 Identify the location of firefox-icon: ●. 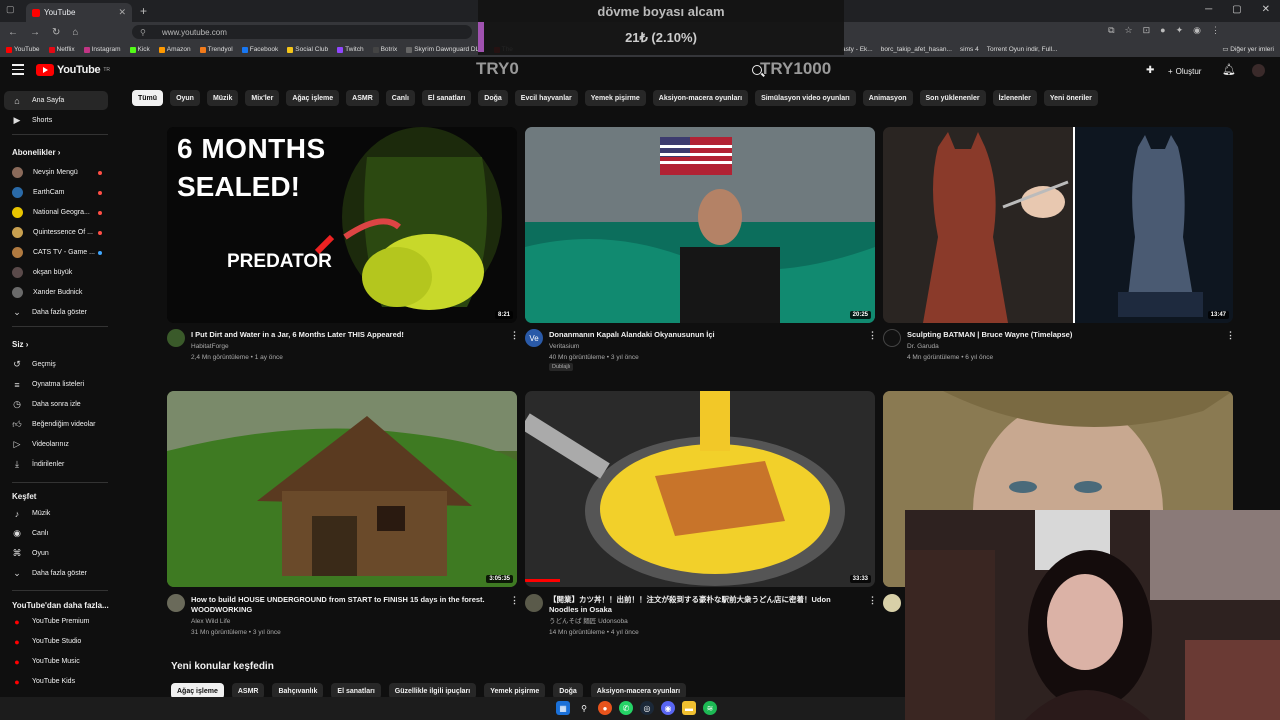
(605, 708).